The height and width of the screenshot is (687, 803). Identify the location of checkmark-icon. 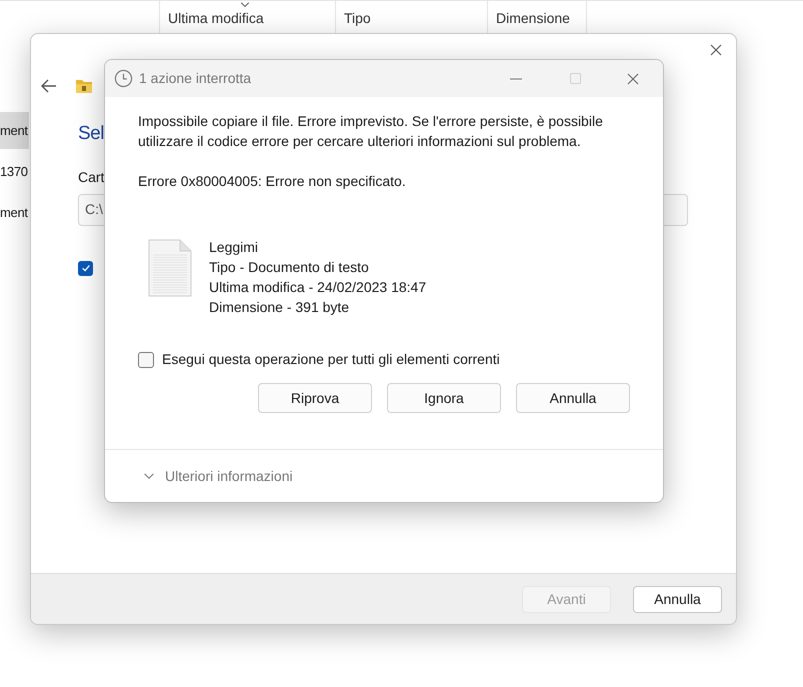
(85, 268).